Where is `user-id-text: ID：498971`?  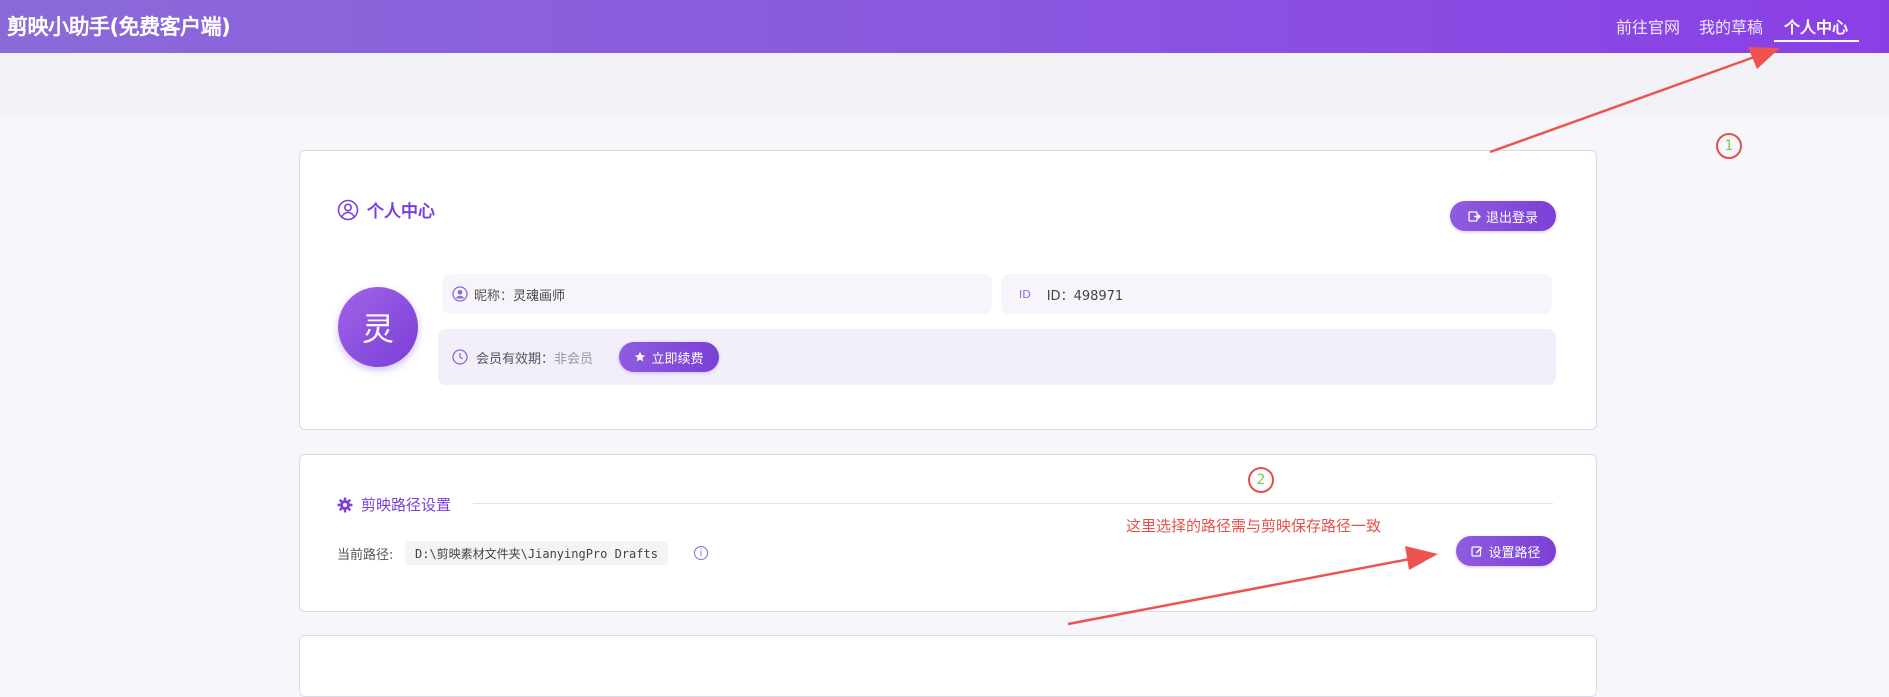 user-id-text: ID：498971 is located at coordinates (1085, 296).